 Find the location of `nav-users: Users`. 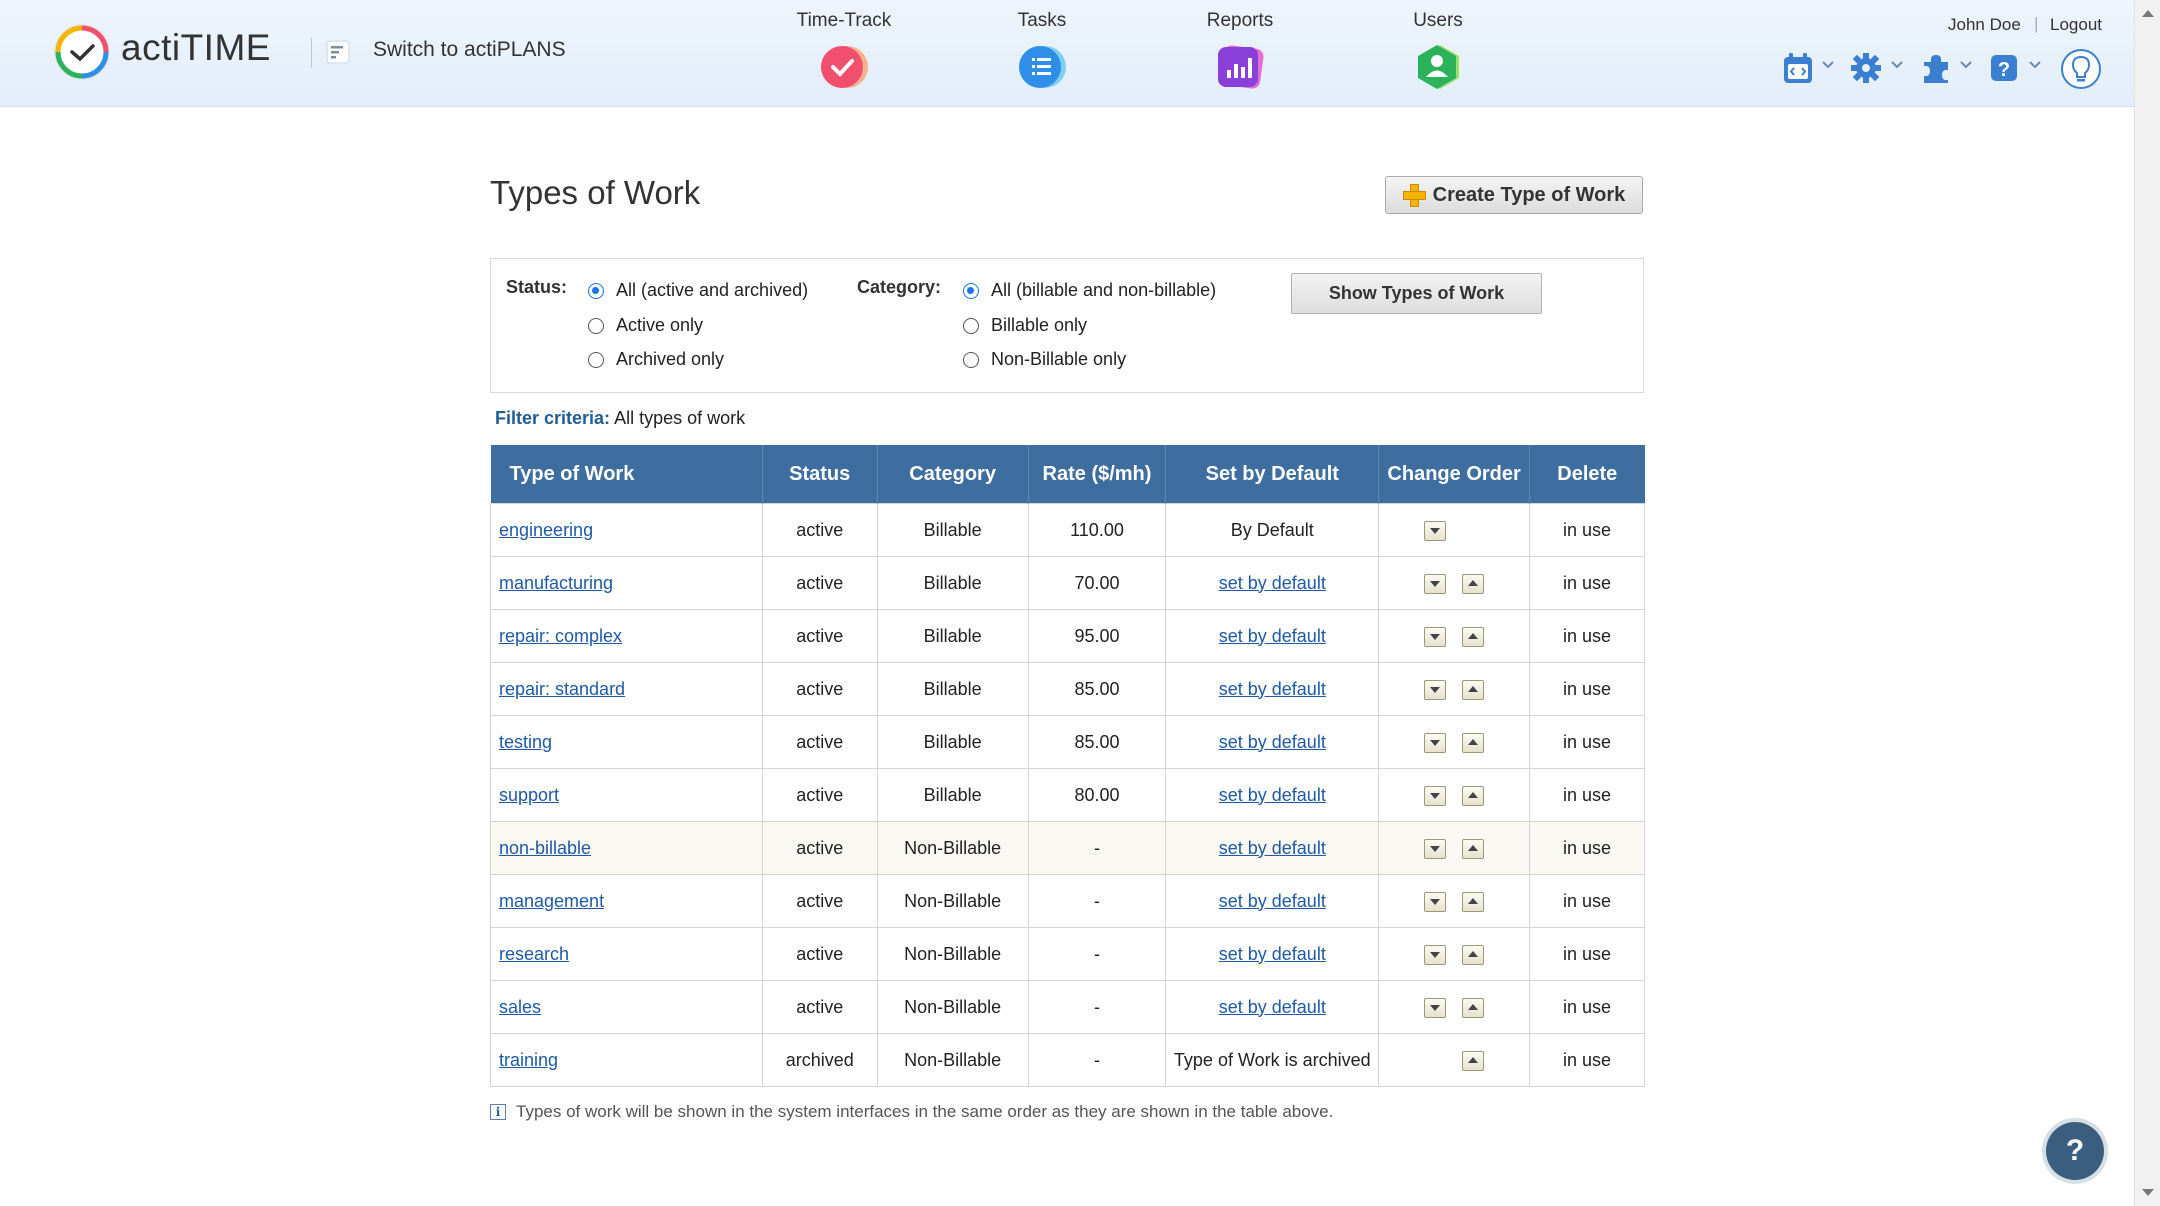

nav-users: Users is located at coordinates (1438, 51).